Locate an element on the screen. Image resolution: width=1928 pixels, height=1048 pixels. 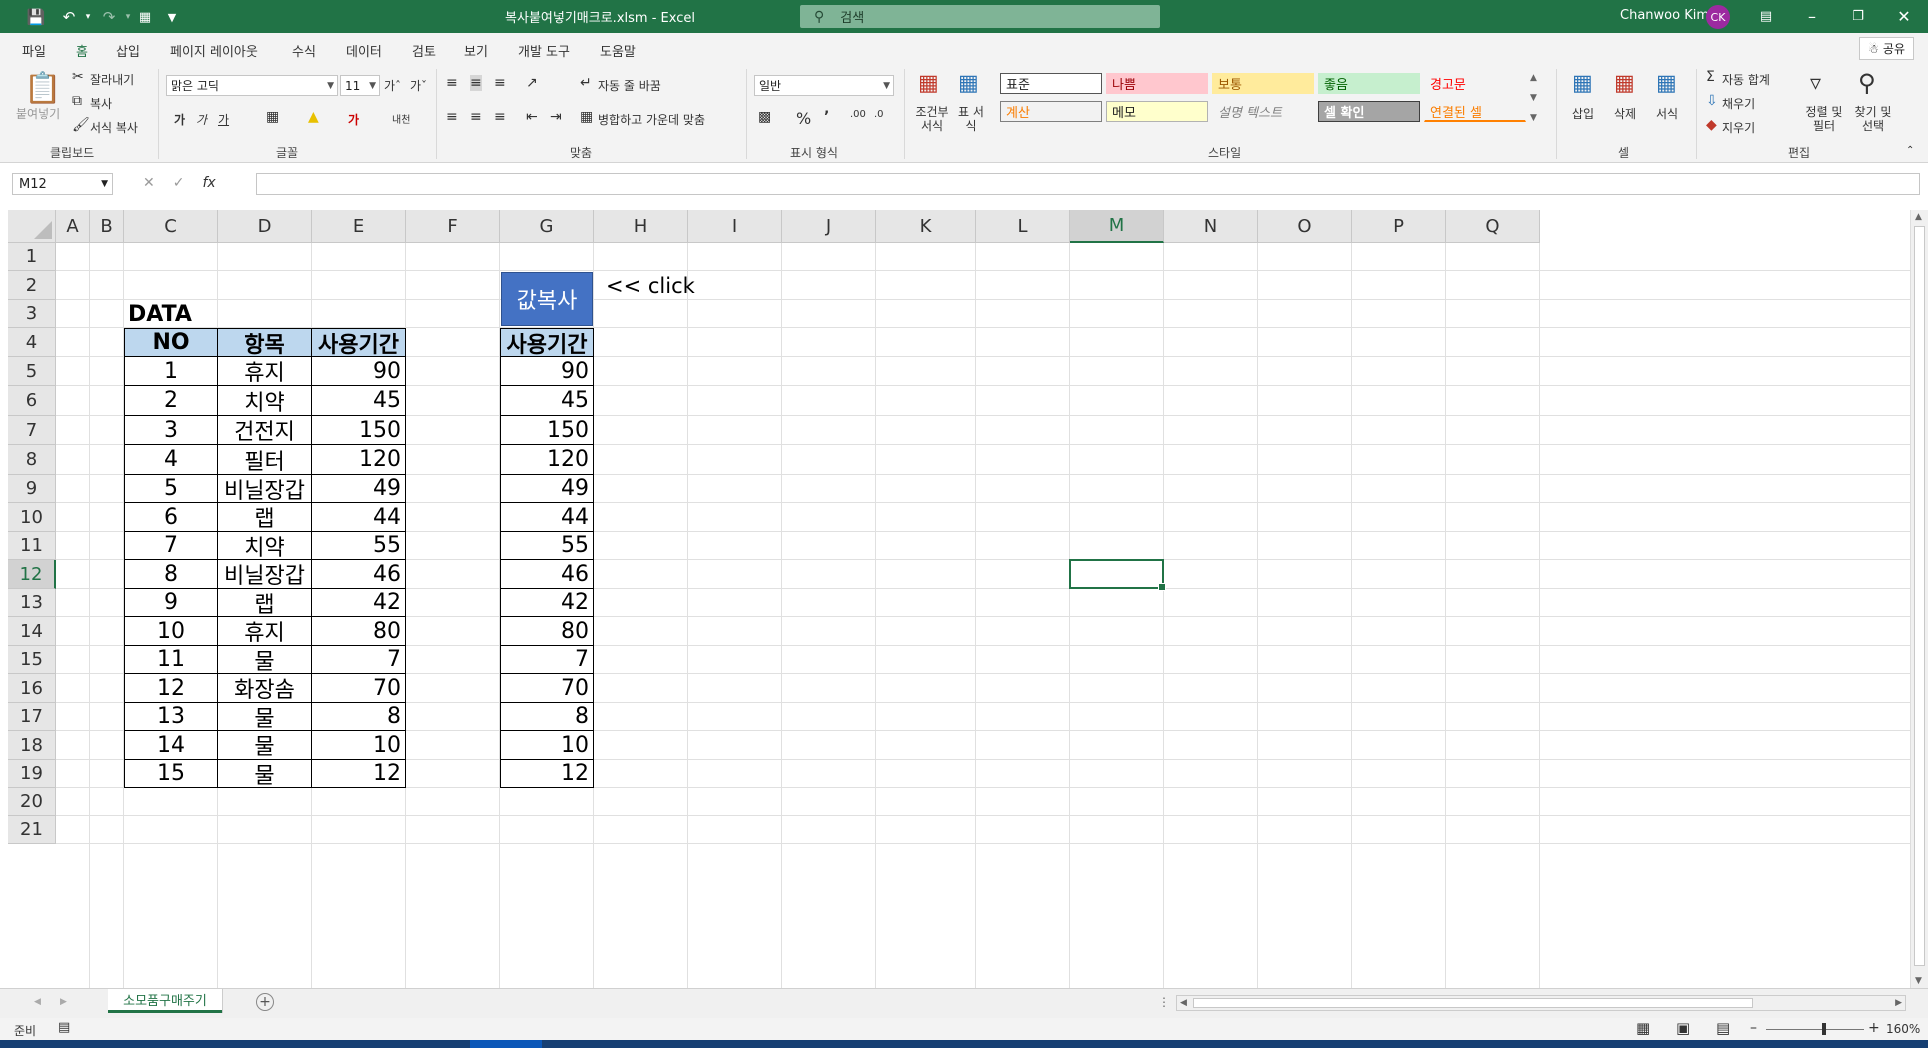
scroll-right-icon: ▶ is located at coordinates (1898, 1003).